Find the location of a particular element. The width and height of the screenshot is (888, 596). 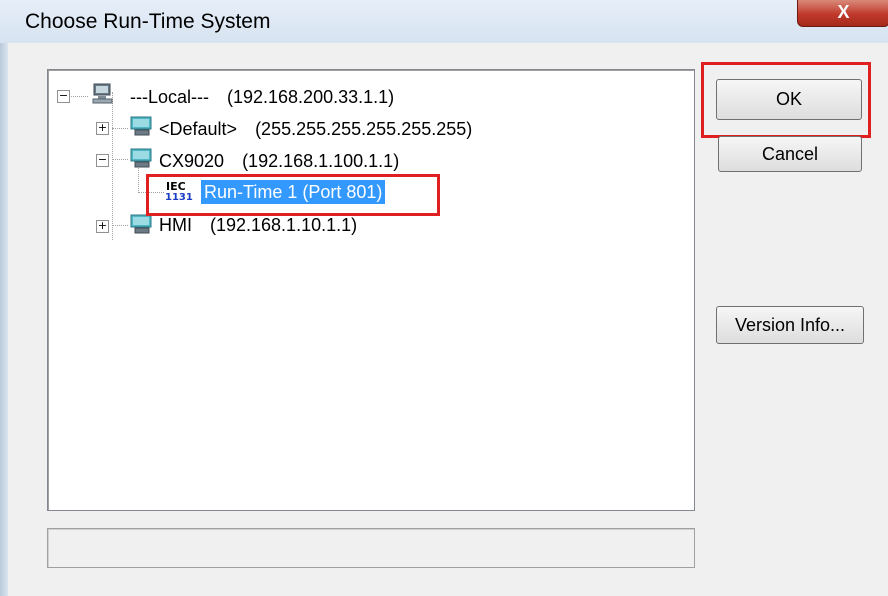

tree-item-address: (192.168.1.100.1.1) is located at coordinates (321, 160).